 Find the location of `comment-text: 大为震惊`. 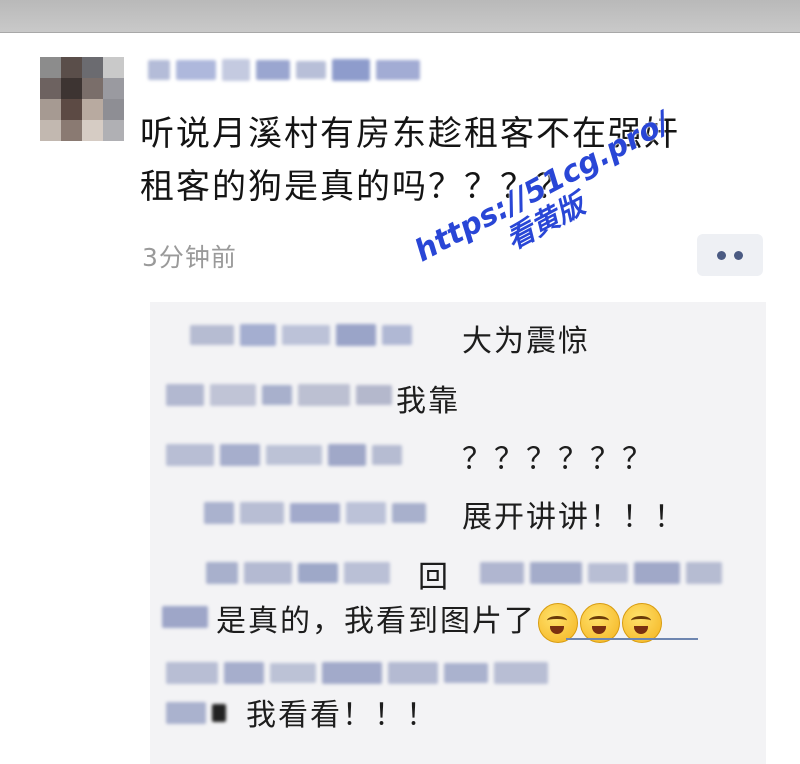

comment-text: 大为震惊 is located at coordinates (526, 341).